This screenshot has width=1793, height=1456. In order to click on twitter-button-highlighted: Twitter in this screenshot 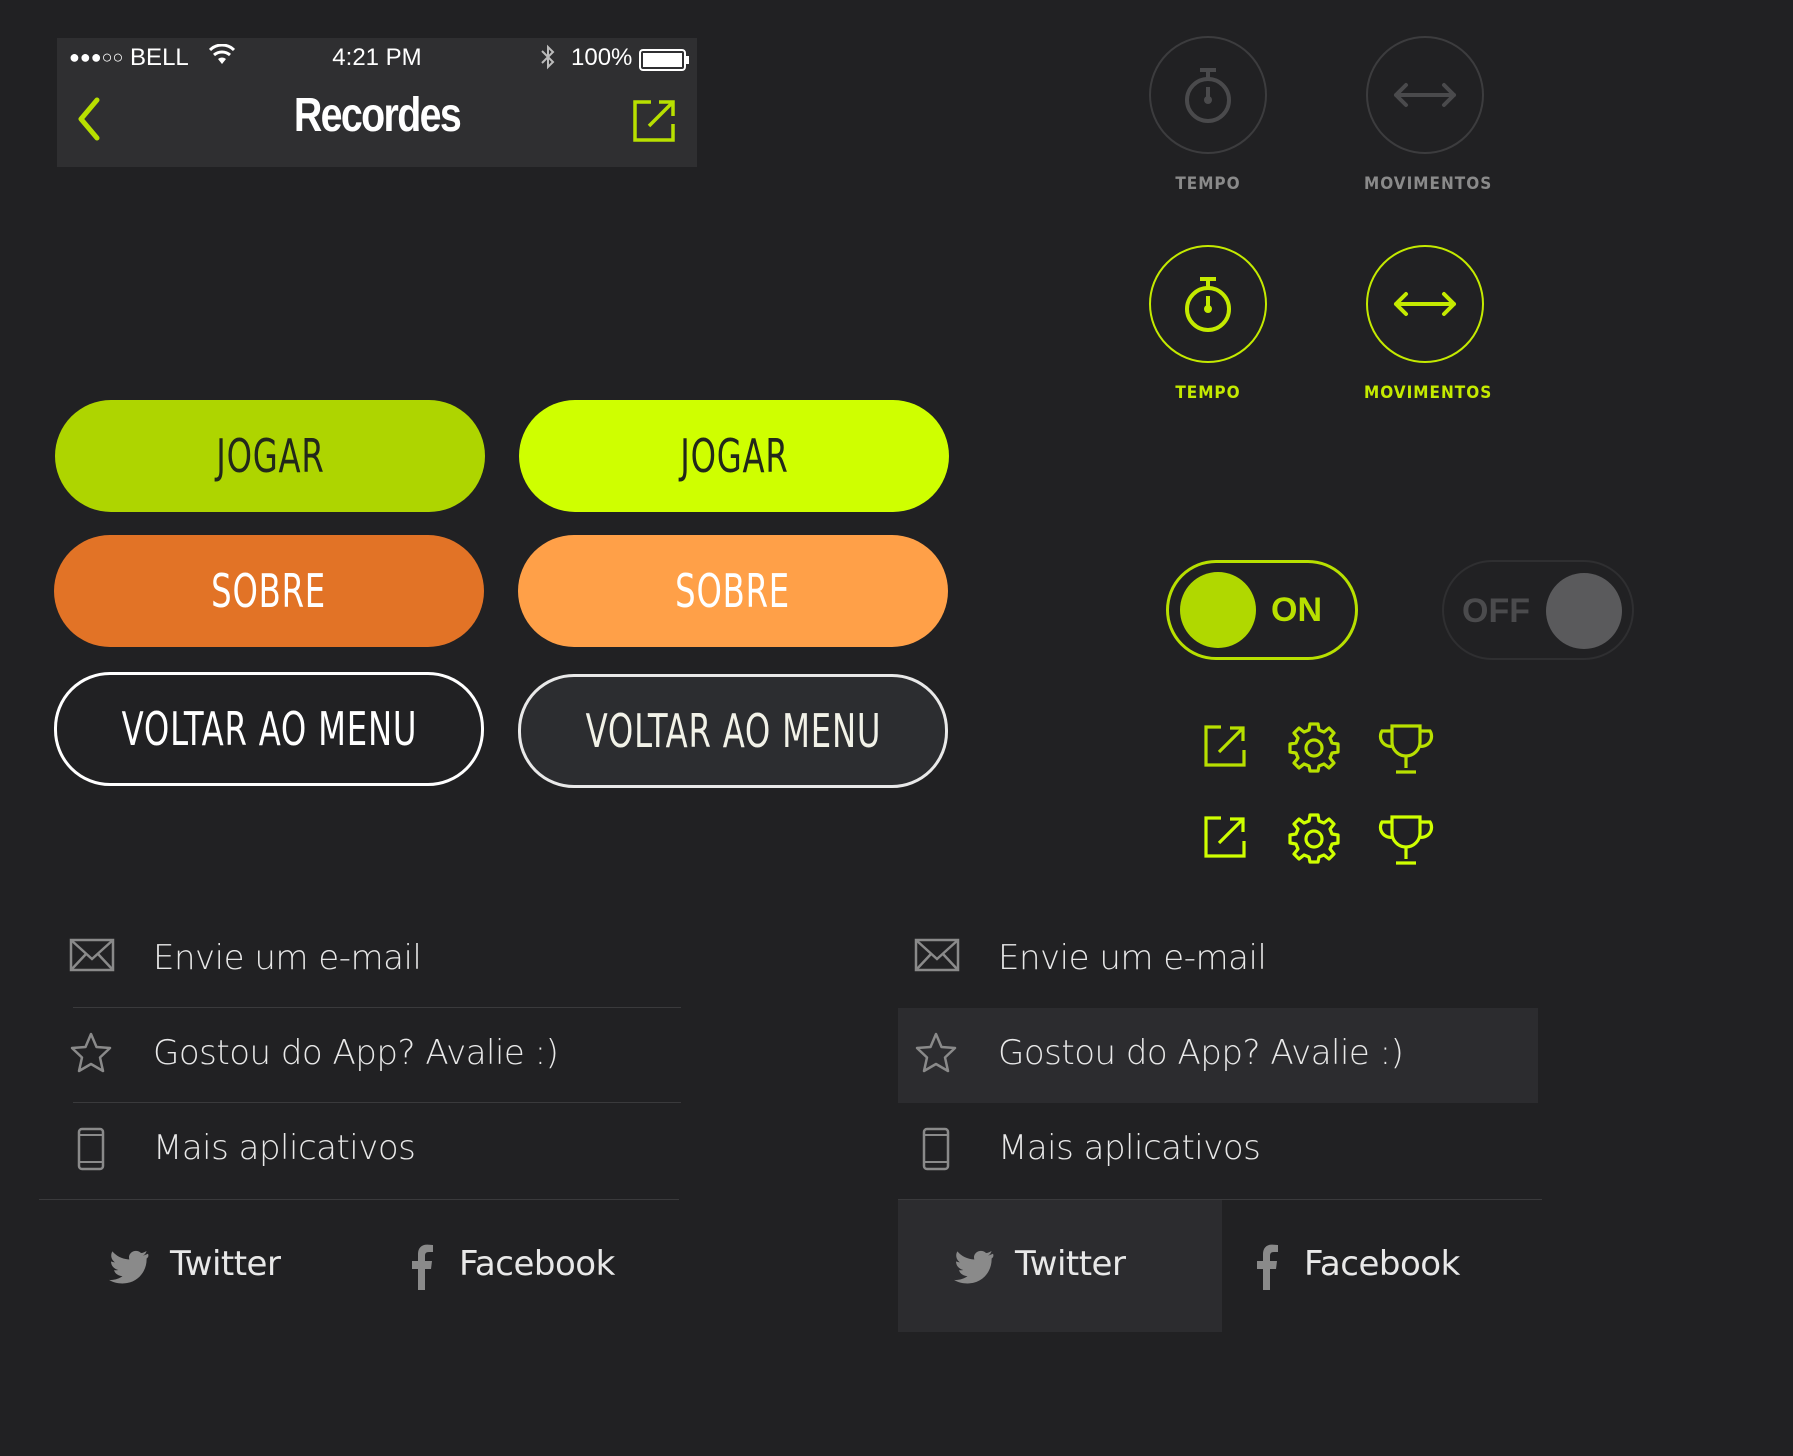, I will do `click(1060, 1266)`.